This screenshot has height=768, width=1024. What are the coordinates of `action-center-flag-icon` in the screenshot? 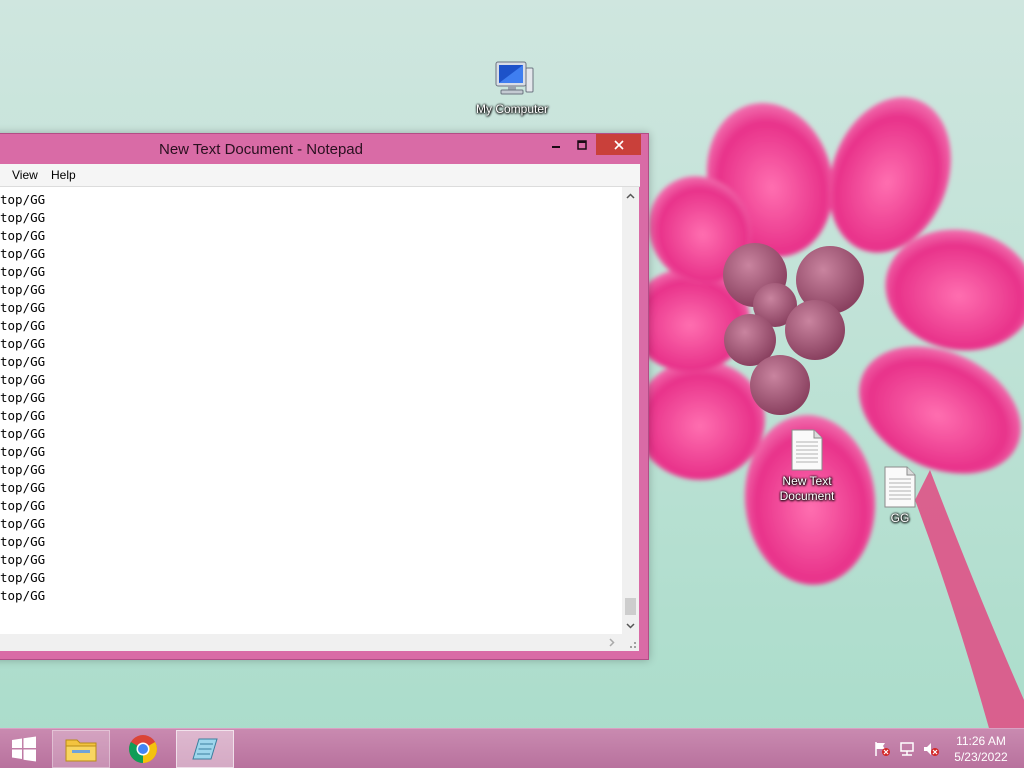 It's located at (882, 749).